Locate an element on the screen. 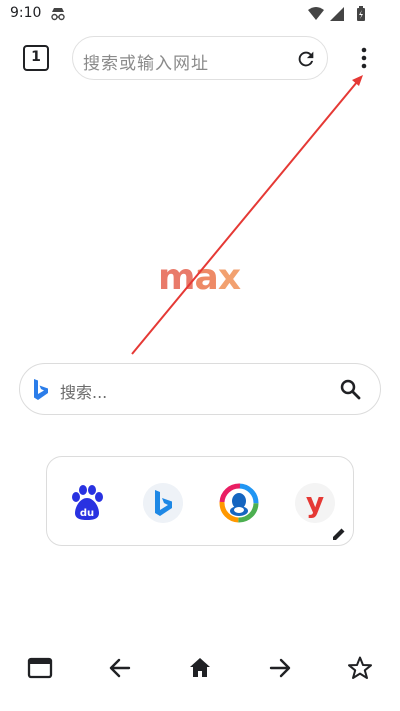  signal-icon is located at coordinates (337, 14).